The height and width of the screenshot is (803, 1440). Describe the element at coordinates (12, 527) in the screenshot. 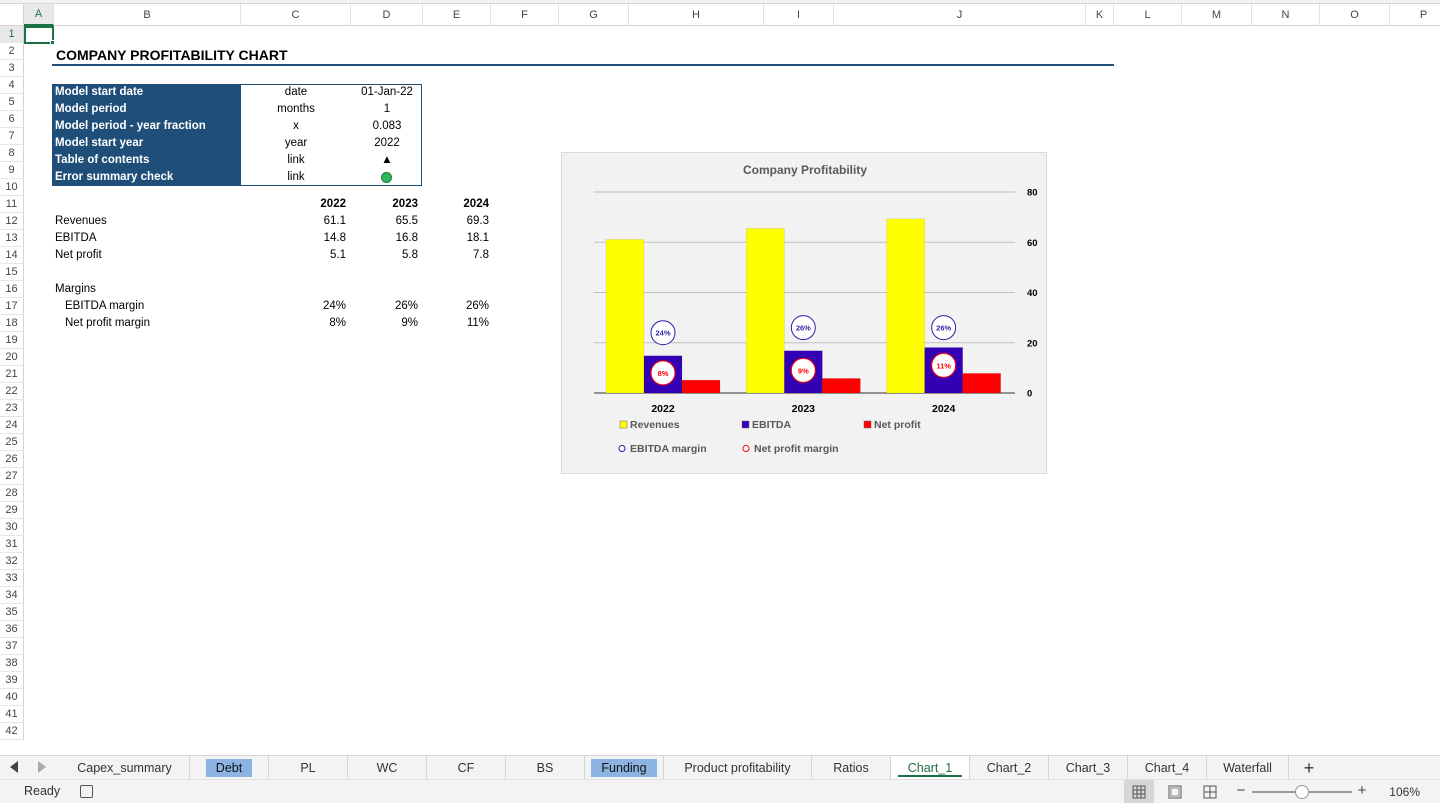

I see `row-header-30: 30` at that location.